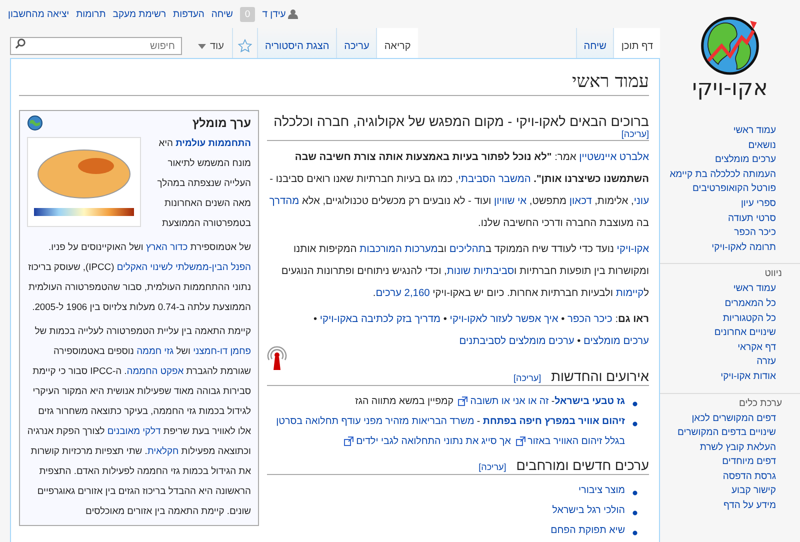 Image resolution: width=800 pixels, height=542 pixels. Describe the element at coordinates (614, 157) in the screenshot. I see `text-link: אלברט איינשטיין` at that location.